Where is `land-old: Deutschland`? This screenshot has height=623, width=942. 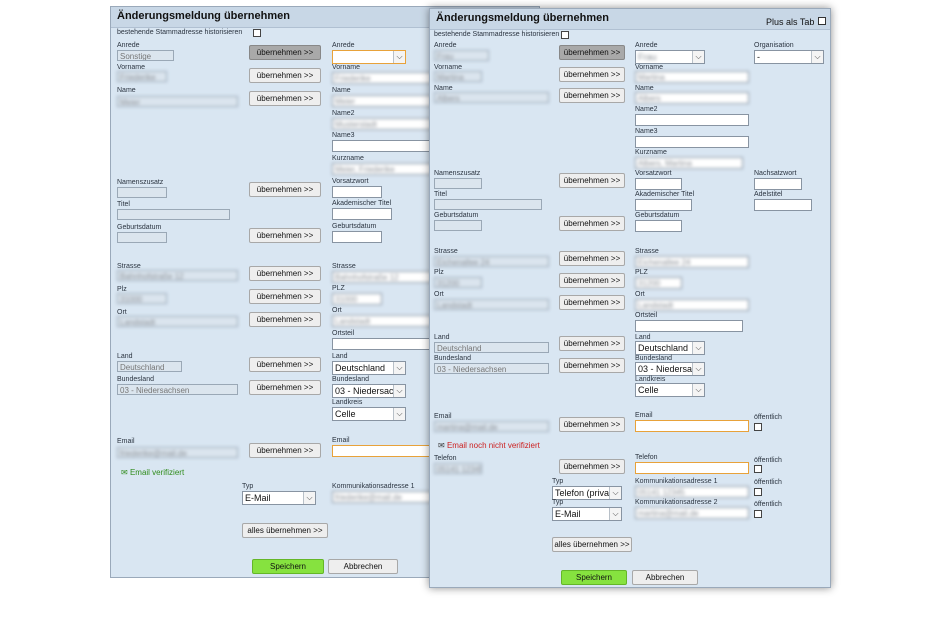
land-old: Deutschland is located at coordinates (491, 347).